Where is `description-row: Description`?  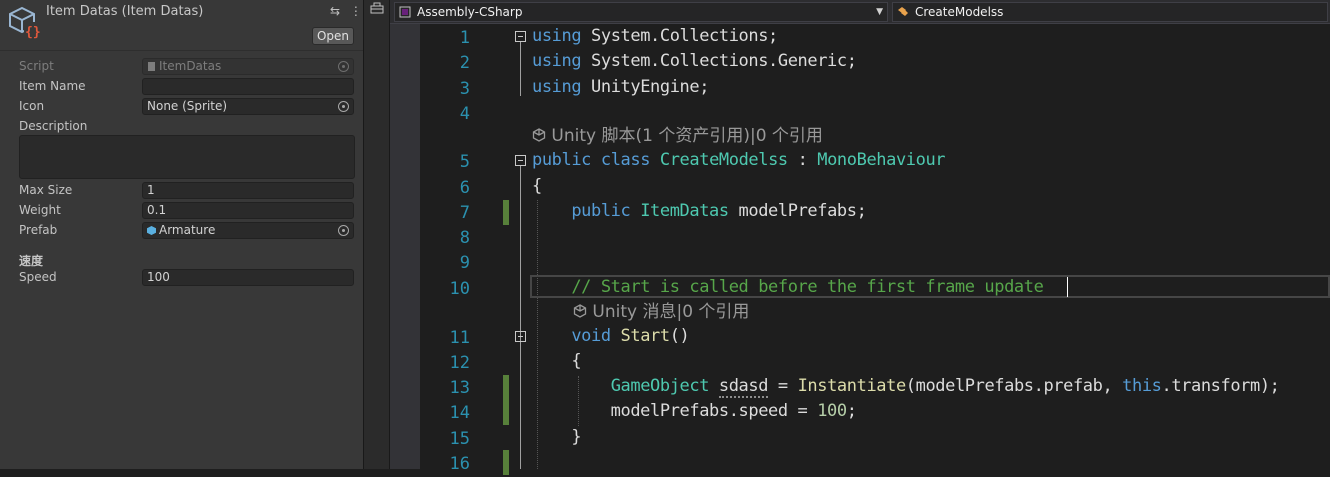 description-row: Description is located at coordinates (181, 127).